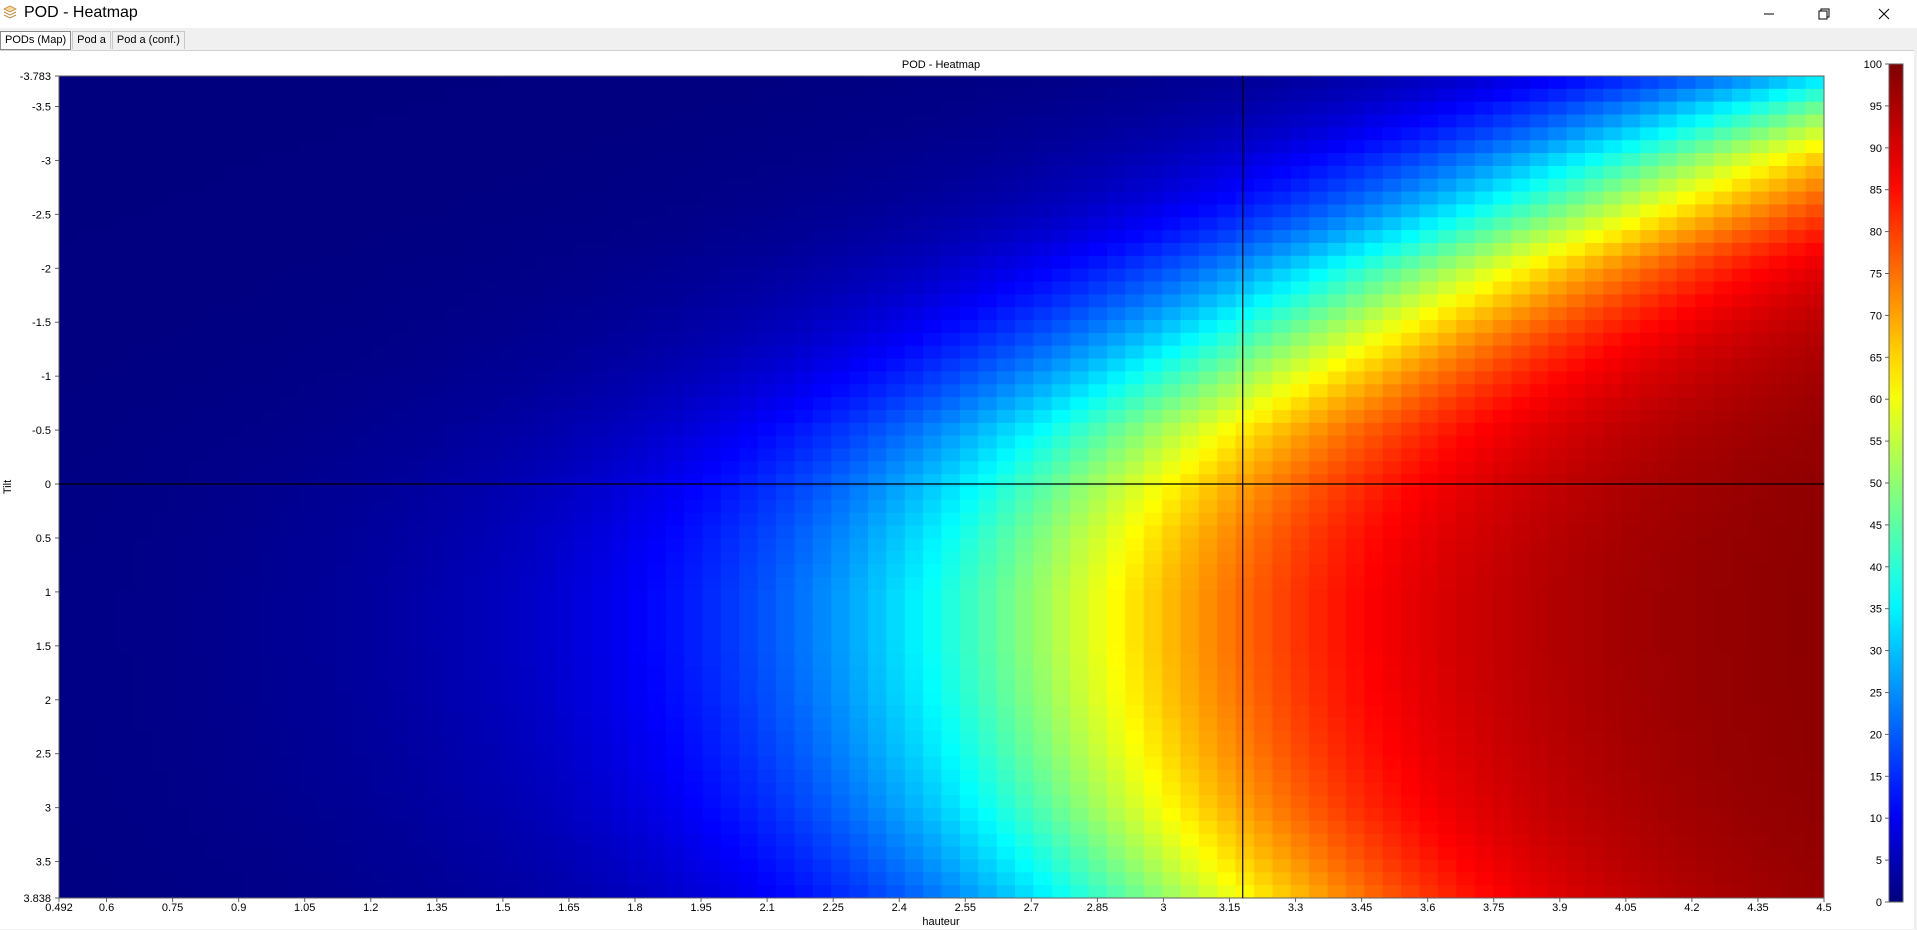  I want to click on close-button, so click(1884, 14).